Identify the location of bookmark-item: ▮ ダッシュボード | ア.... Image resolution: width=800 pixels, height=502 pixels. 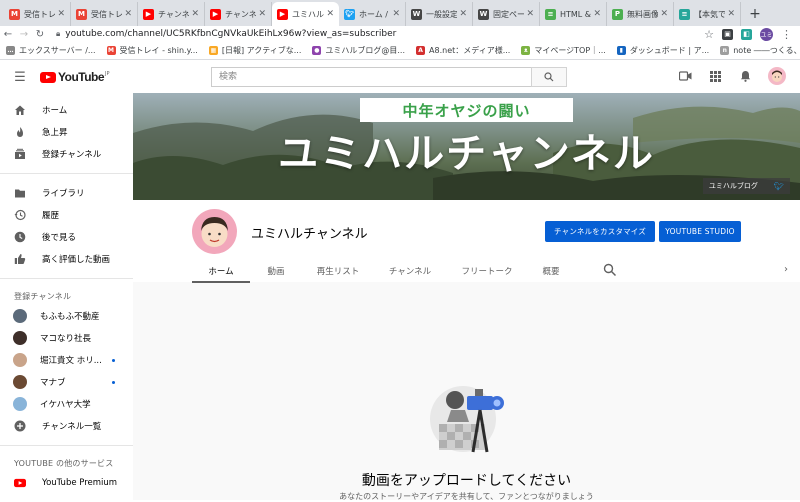
(662, 50).